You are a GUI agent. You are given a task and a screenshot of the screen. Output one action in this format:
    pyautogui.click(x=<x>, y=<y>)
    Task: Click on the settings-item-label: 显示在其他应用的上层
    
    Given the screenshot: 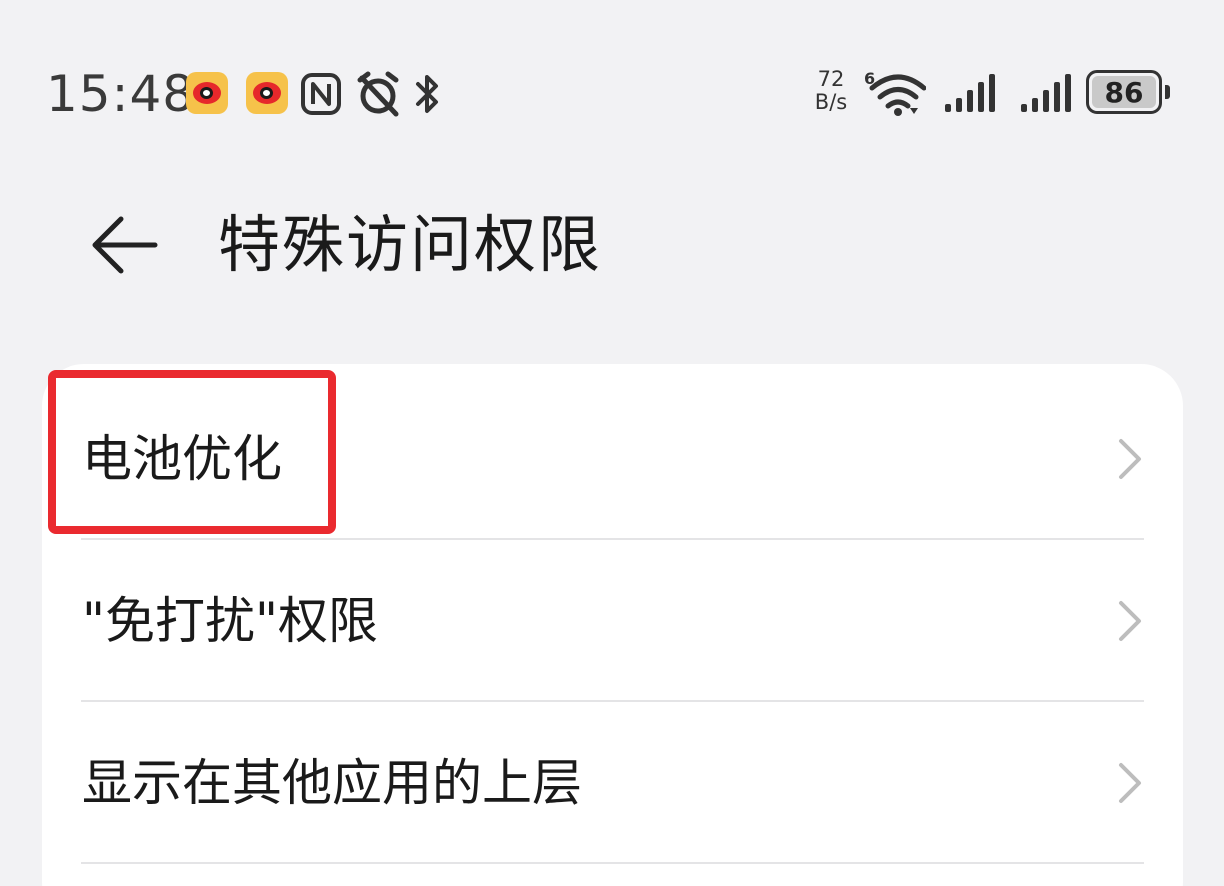 What is the action you would take?
    pyautogui.click(x=332, y=783)
    